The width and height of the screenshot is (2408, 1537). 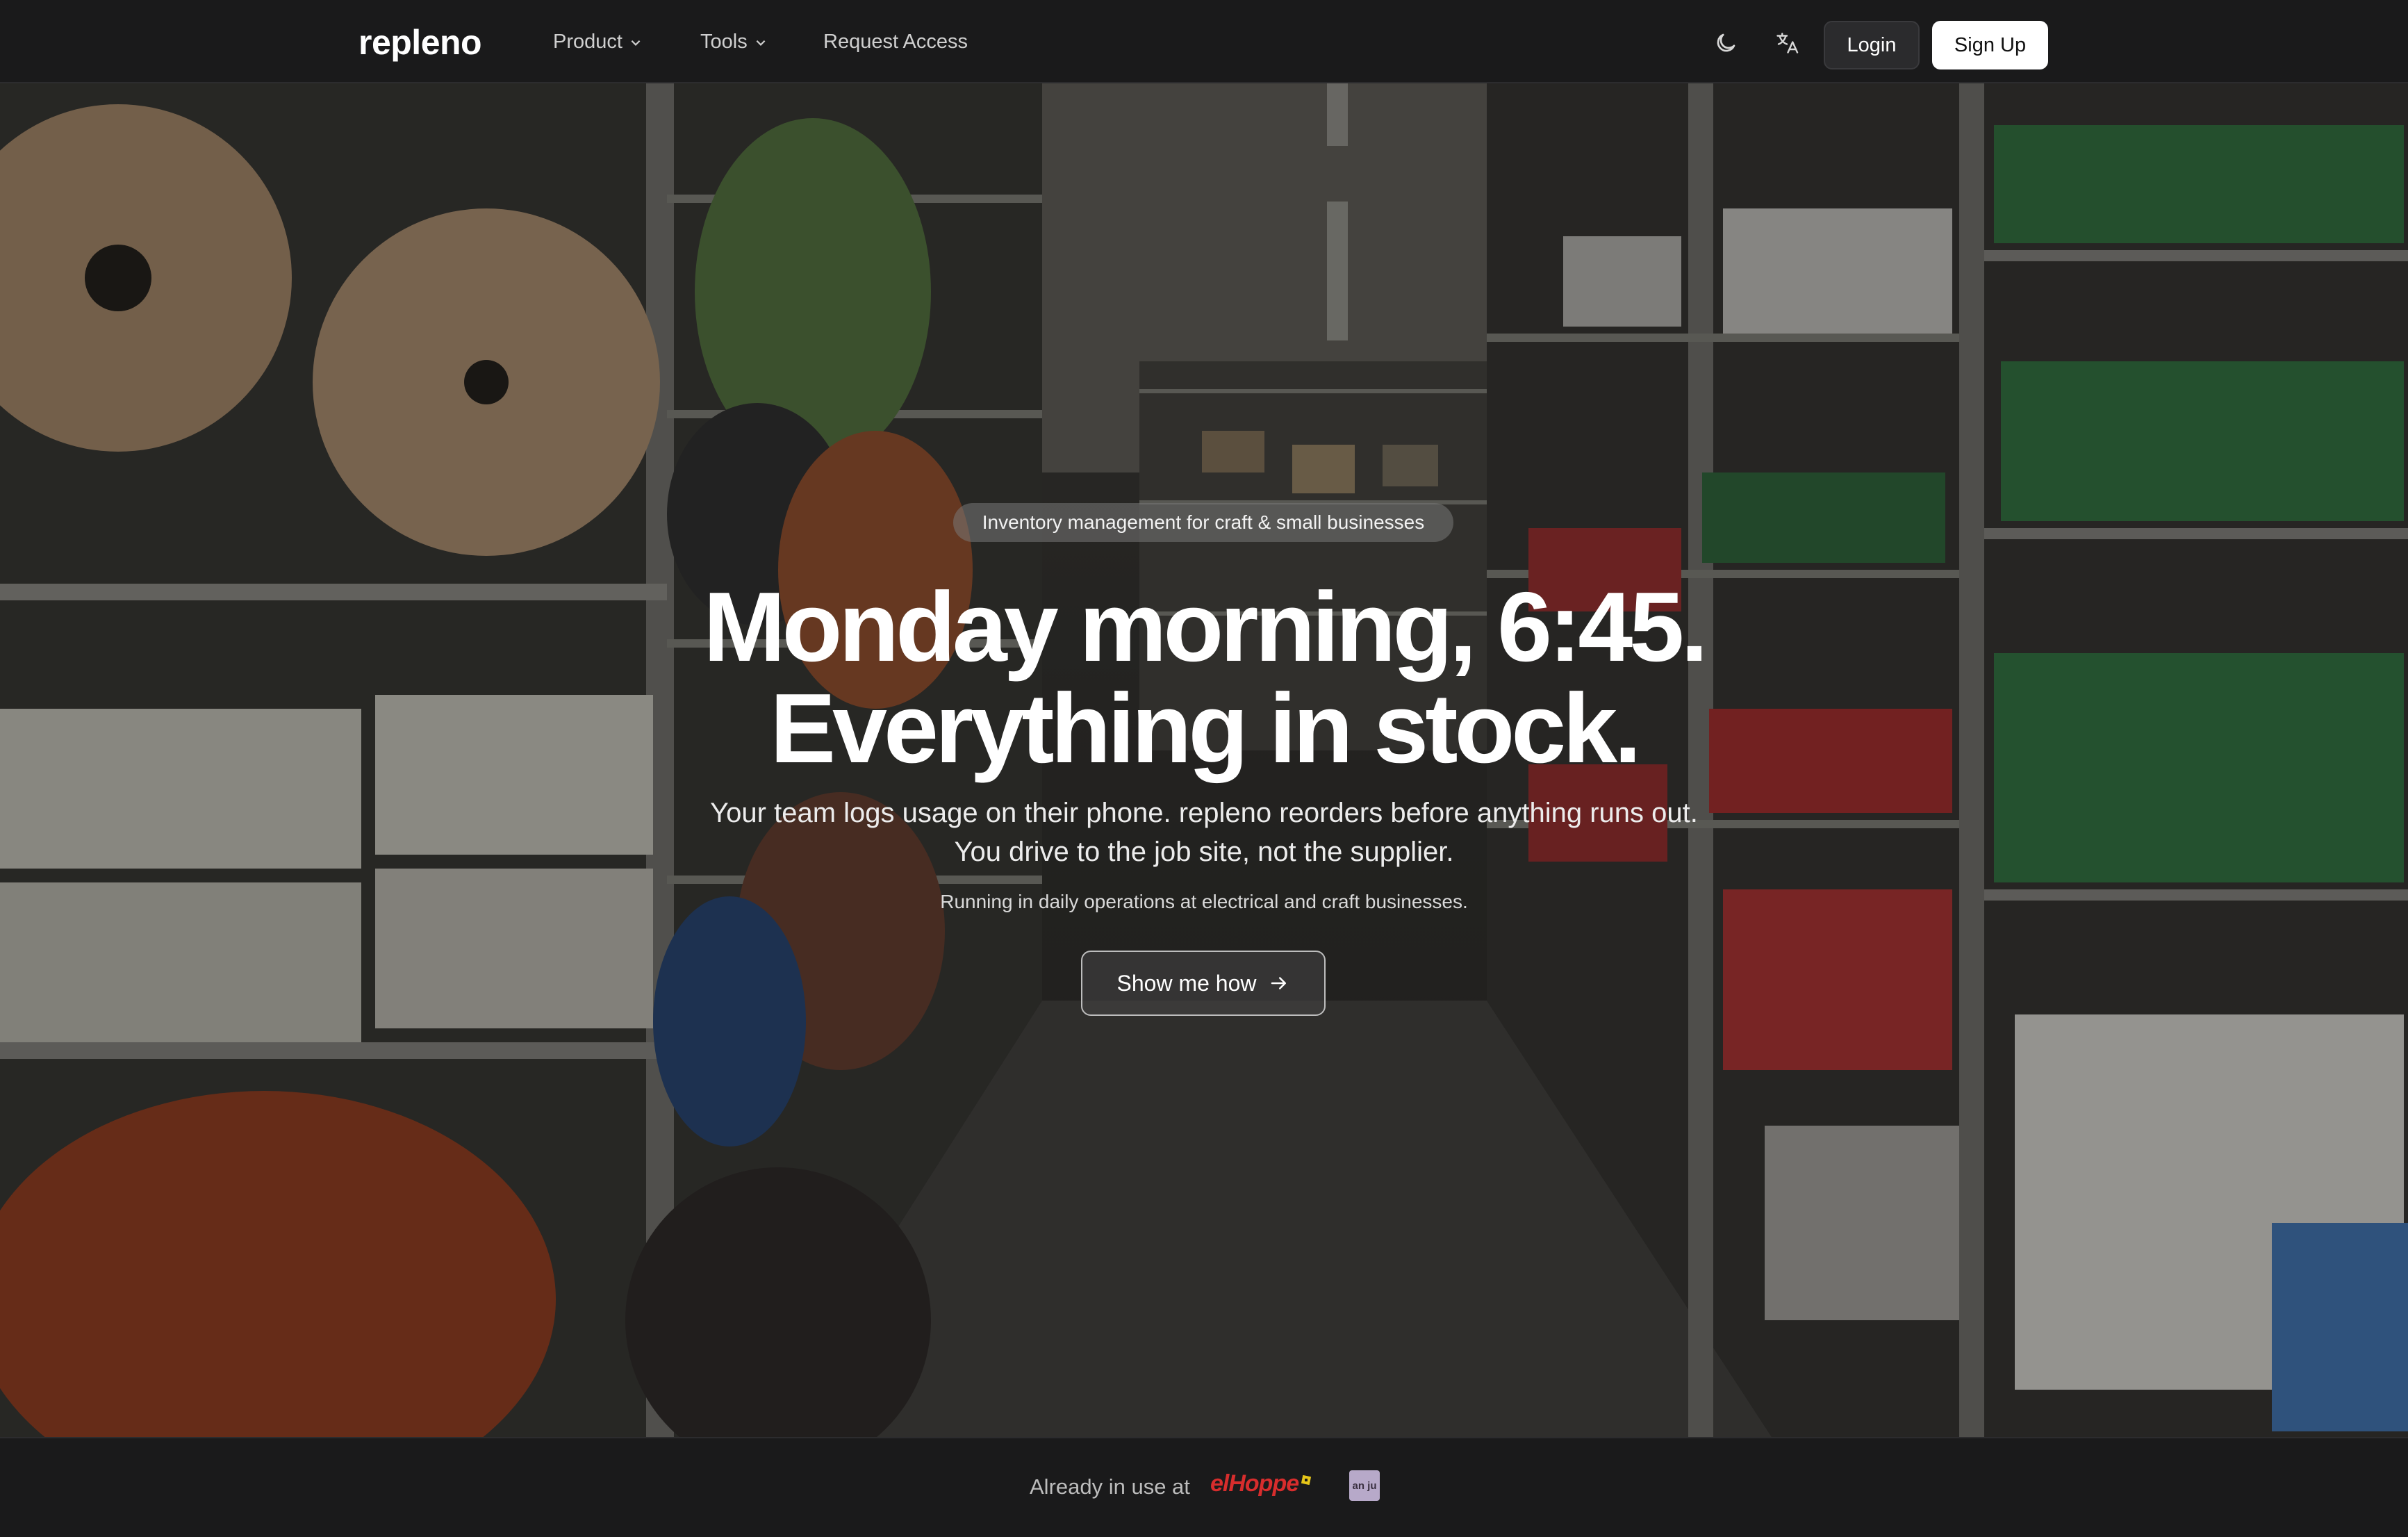 I want to click on translate-icon, so click(x=1788, y=43).